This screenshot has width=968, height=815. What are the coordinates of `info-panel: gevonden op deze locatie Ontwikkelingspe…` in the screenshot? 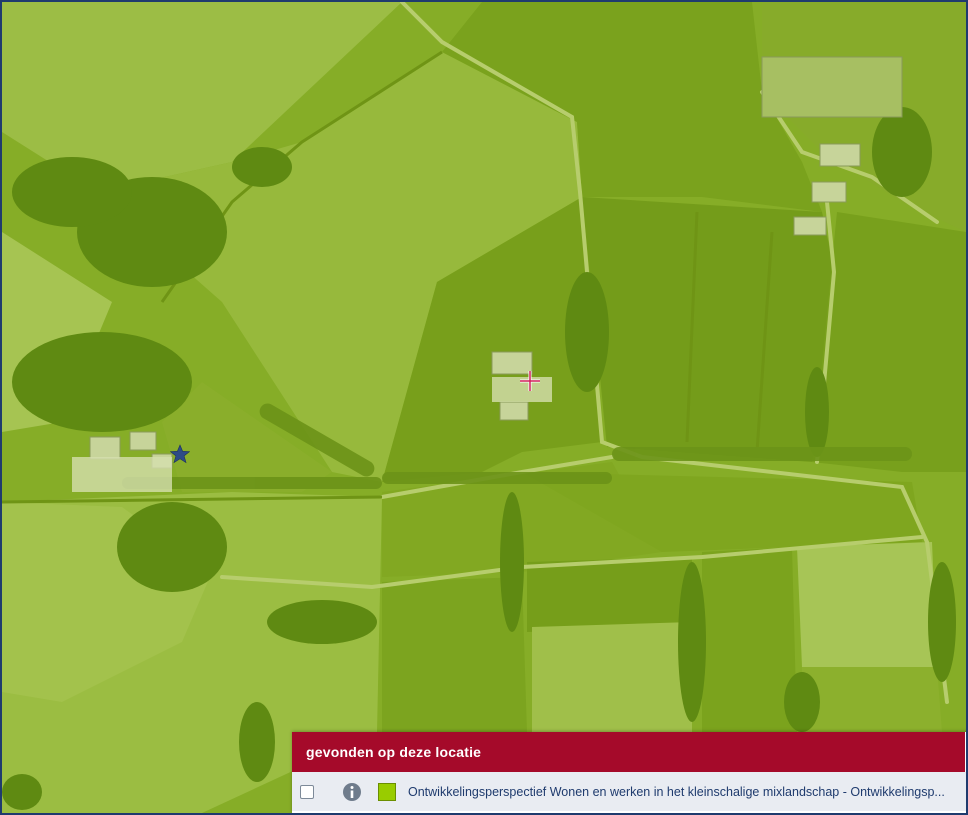 It's located at (629, 772).